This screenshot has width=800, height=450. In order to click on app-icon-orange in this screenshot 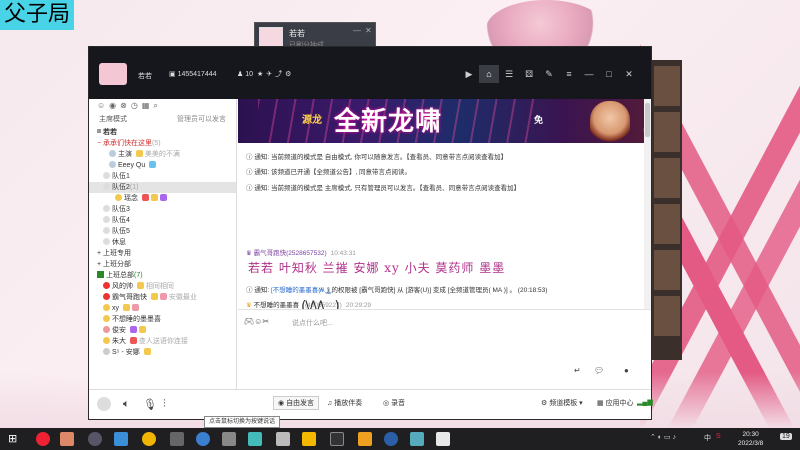, I will do `click(67, 439)`.